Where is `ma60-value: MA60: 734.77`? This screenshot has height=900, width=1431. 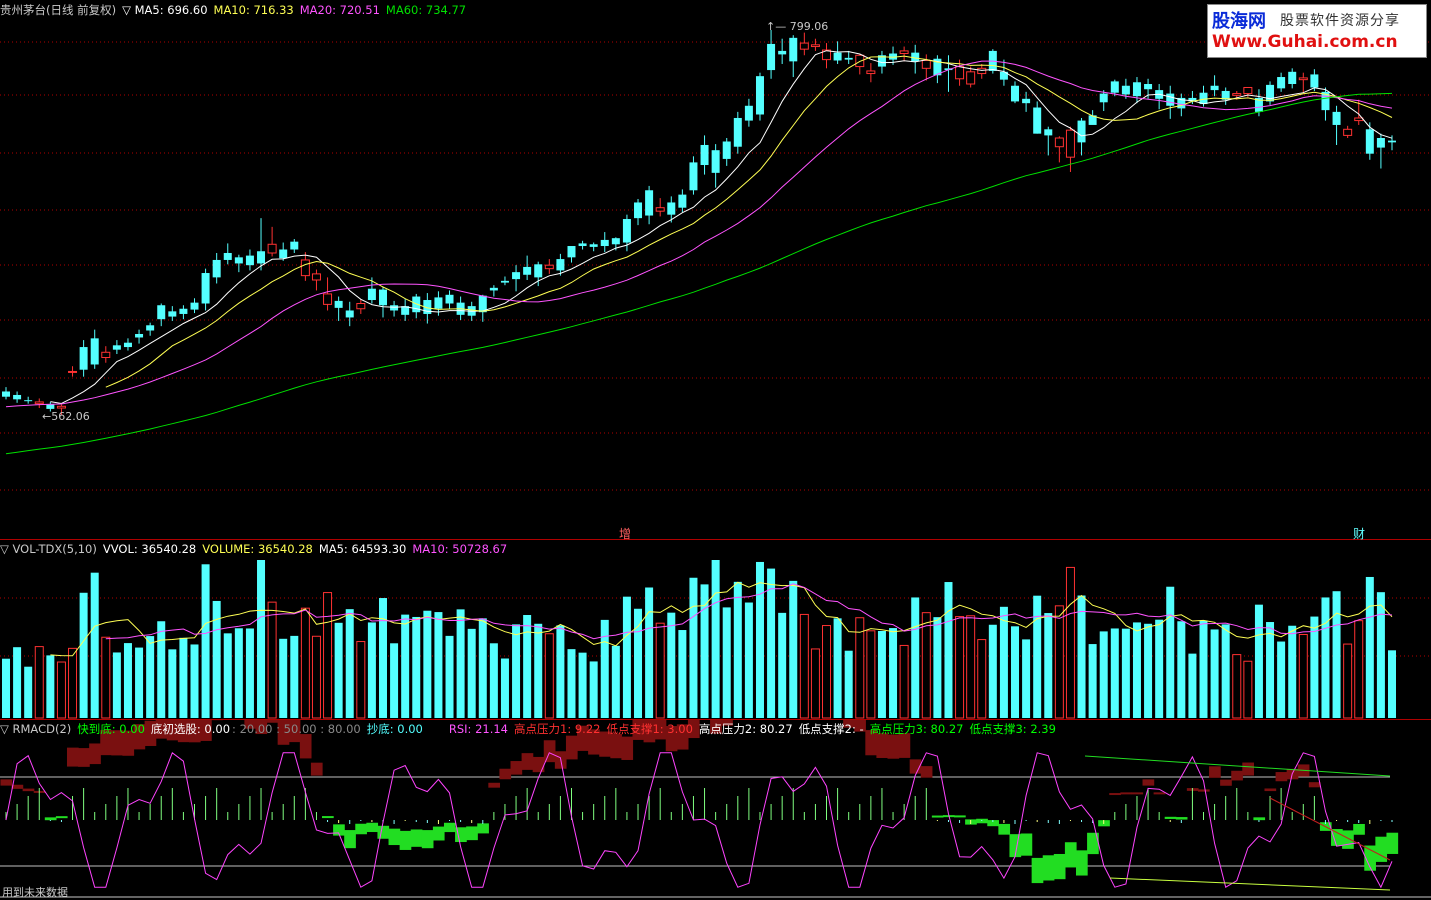 ma60-value: MA60: 734.77 is located at coordinates (426, 10).